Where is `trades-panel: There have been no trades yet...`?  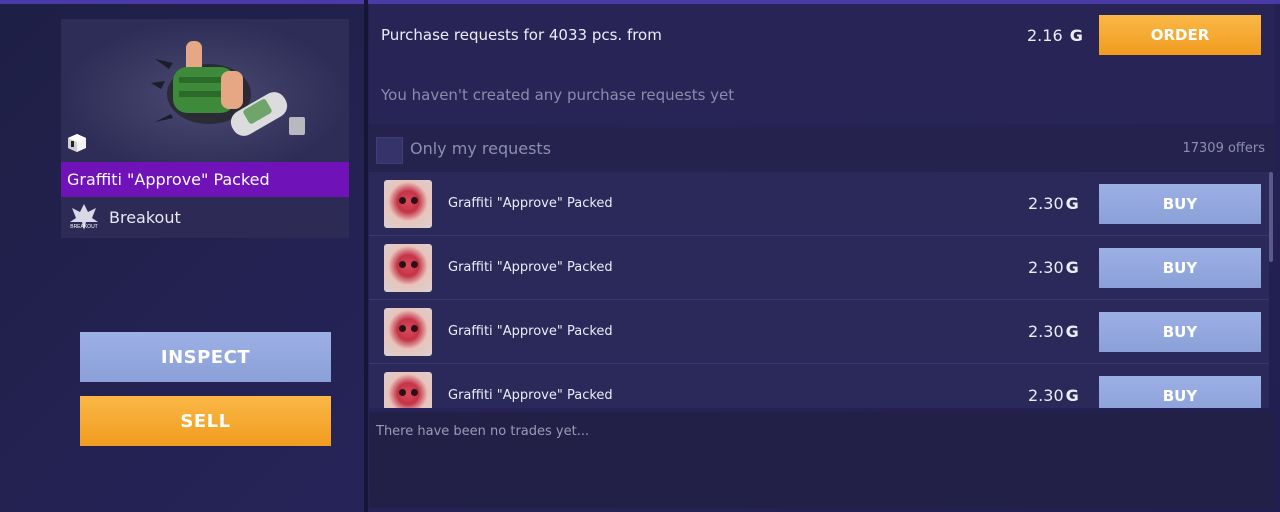
trades-panel: There have been no trades yet... is located at coordinates (822, 460).